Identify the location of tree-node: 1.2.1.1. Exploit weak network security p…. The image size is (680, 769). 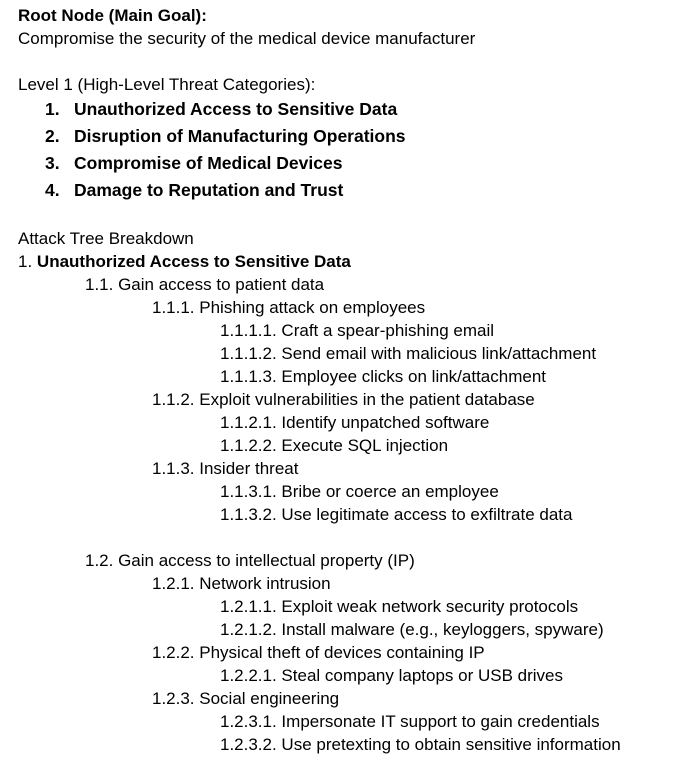
(399, 606).